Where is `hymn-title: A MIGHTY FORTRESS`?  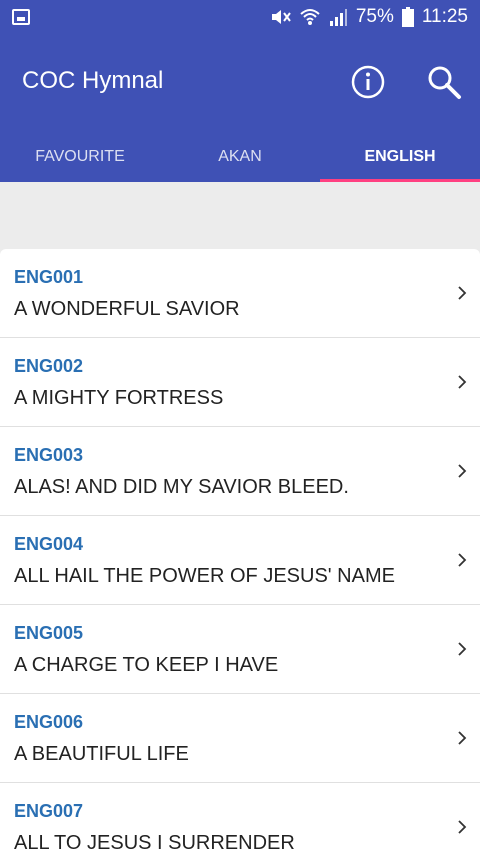 hymn-title: A MIGHTY FORTRESS is located at coordinates (119, 398).